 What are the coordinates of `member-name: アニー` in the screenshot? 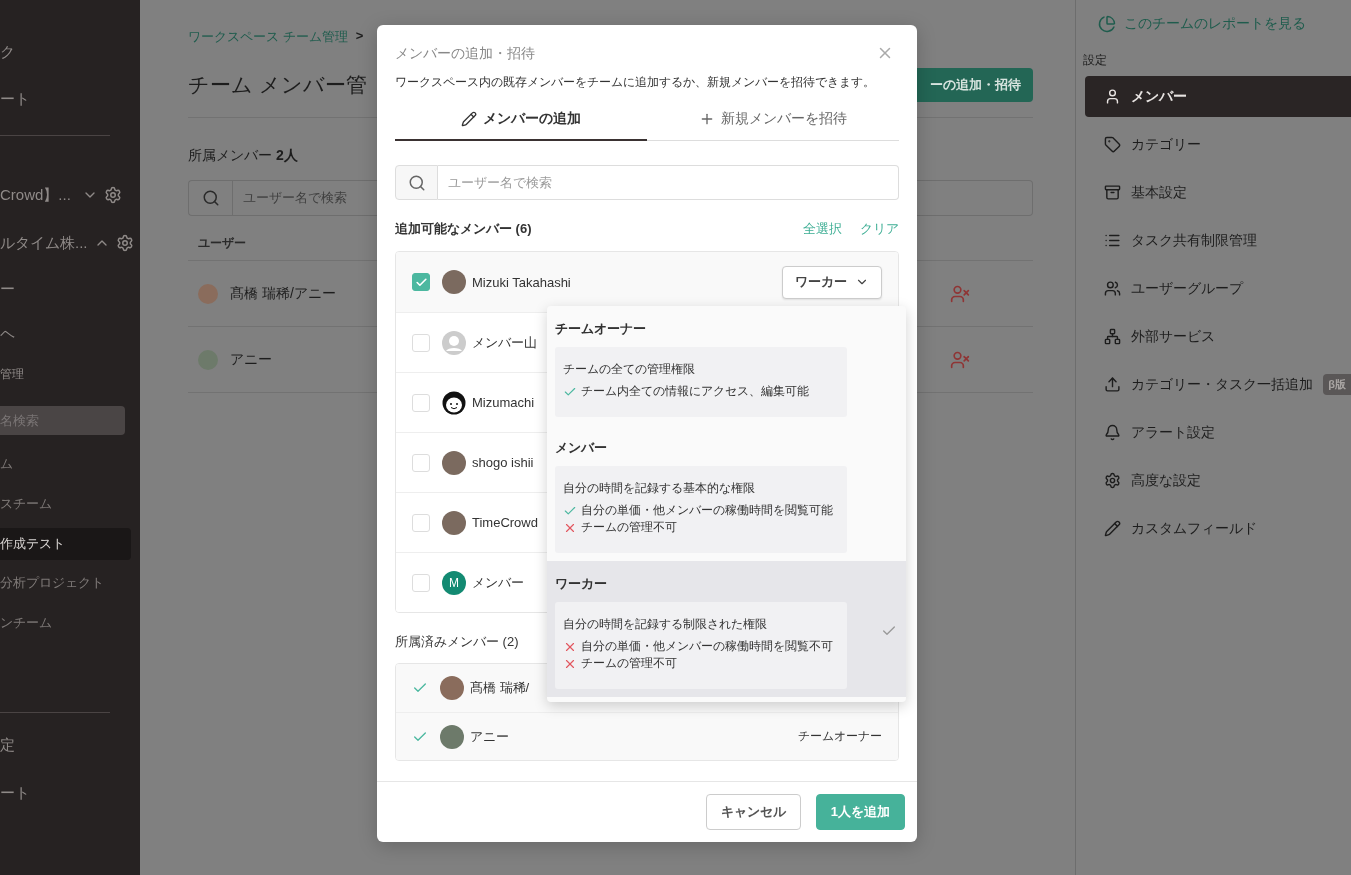 It's located at (489, 736).